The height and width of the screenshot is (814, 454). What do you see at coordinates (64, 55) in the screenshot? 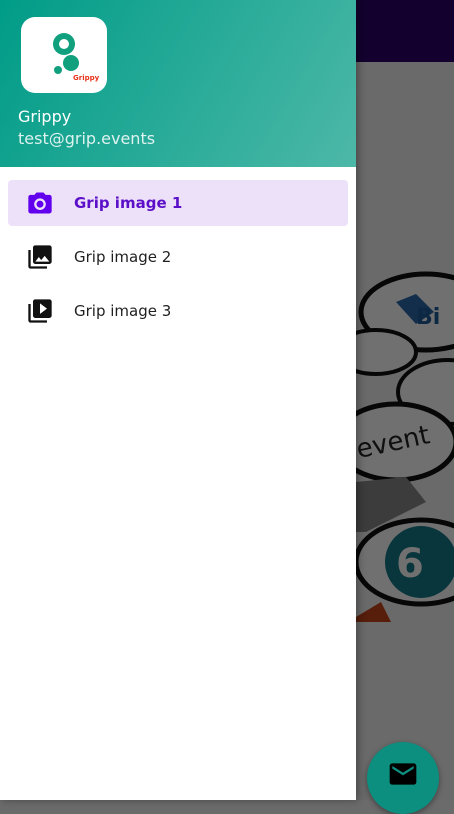
I see `app-logo: Grippy` at bounding box center [64, 55].